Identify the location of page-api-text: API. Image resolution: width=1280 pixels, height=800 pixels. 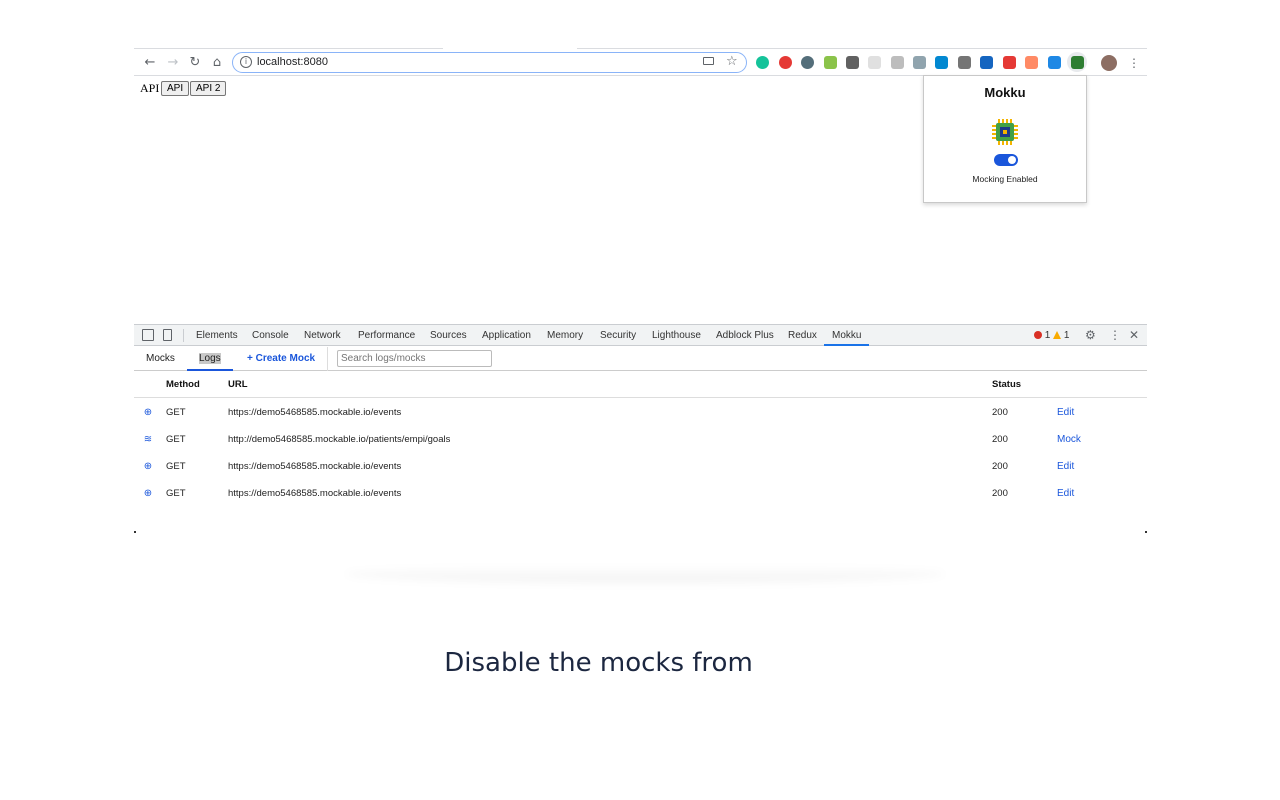
(150, 88).